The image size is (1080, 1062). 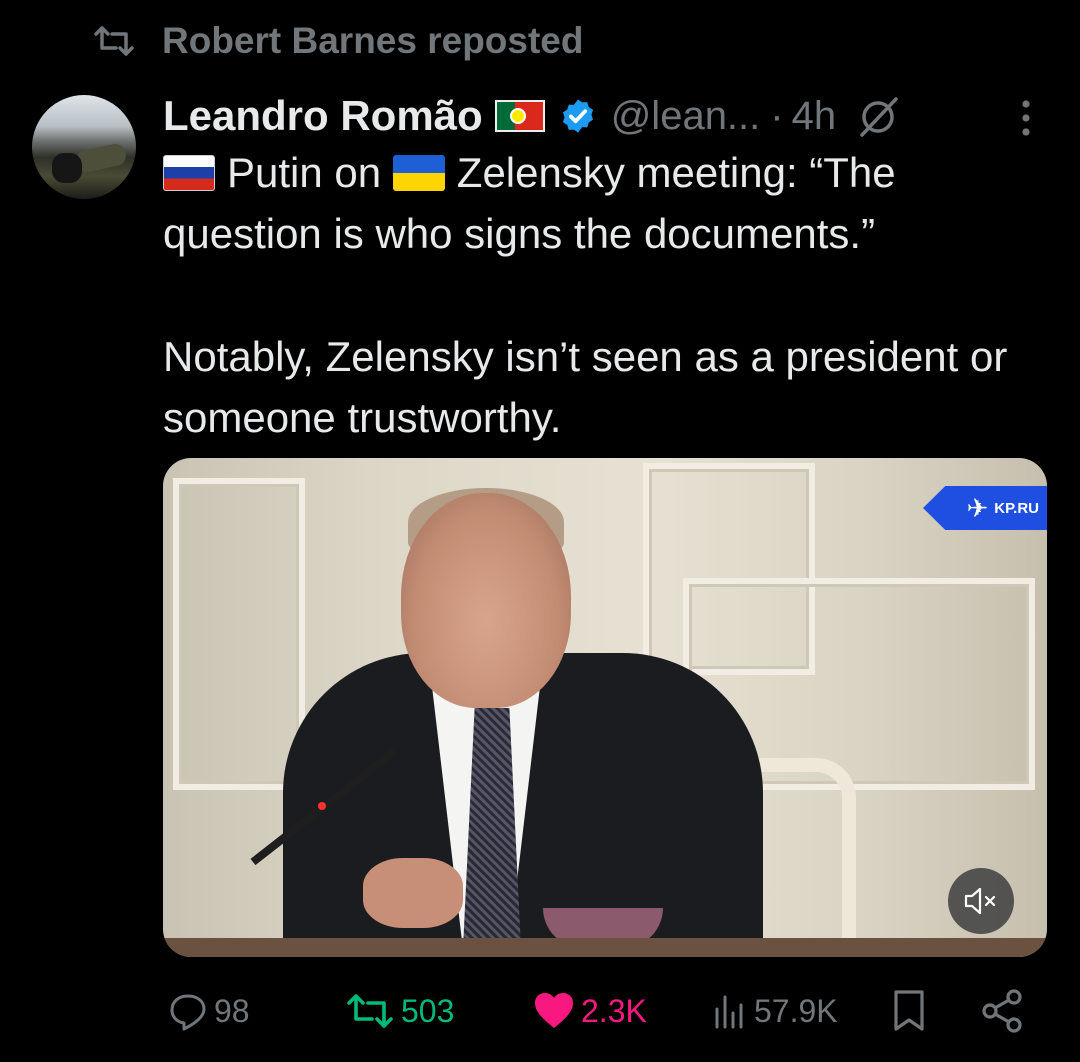 I want to click on repost-count: 503, so click(x=428, y=1010).